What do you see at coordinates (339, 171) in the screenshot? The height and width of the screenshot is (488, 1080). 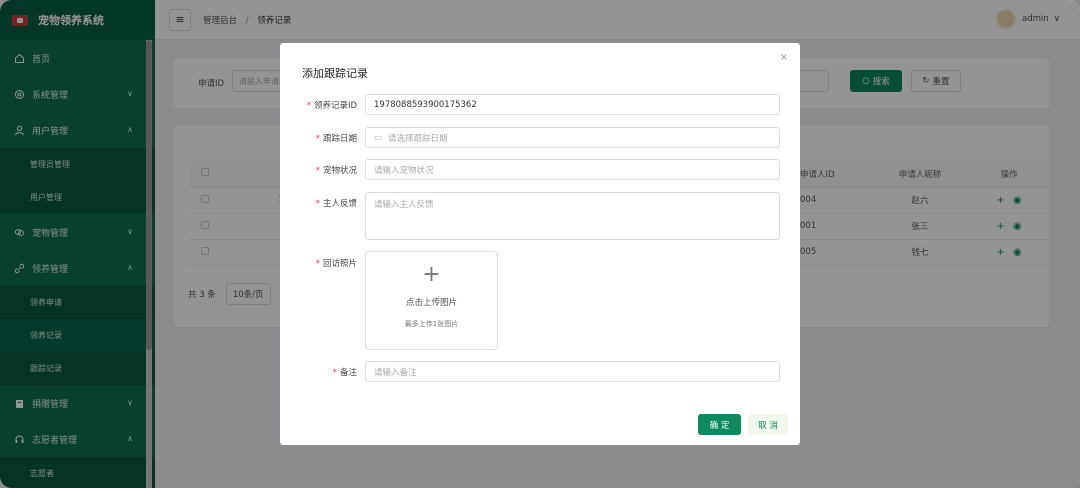 I see `label-text: 宠物状况` at bounding box center [339, 171].